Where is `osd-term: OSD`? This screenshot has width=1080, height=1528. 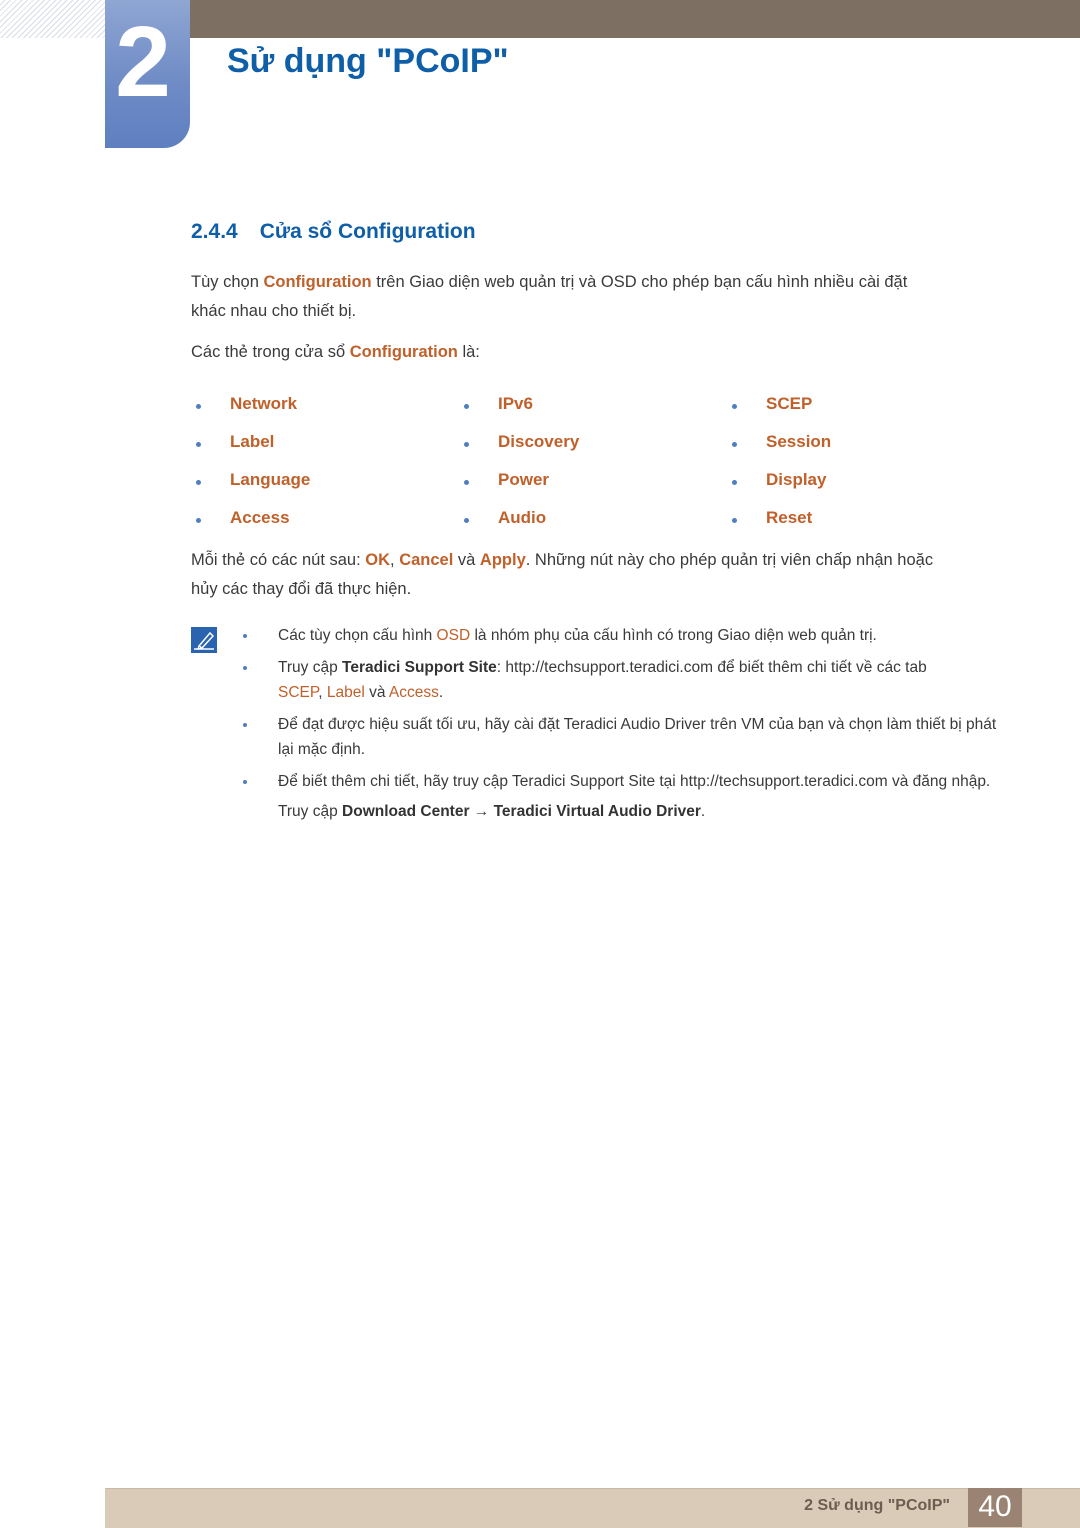 osd-term: OSD is located at coordinates (453, 635).